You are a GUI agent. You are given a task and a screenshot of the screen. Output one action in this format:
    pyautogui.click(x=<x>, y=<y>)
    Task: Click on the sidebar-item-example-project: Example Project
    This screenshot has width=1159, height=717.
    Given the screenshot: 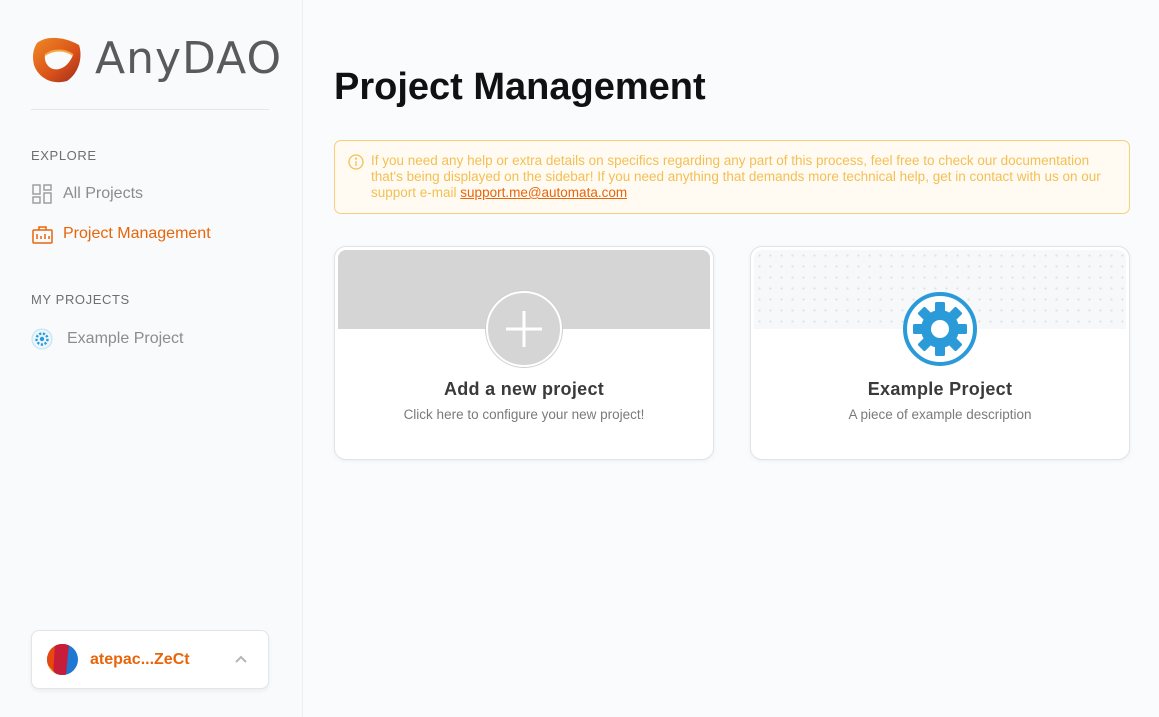 What is the action you would take?
    pyautogui.click(x=107, y=339)
    